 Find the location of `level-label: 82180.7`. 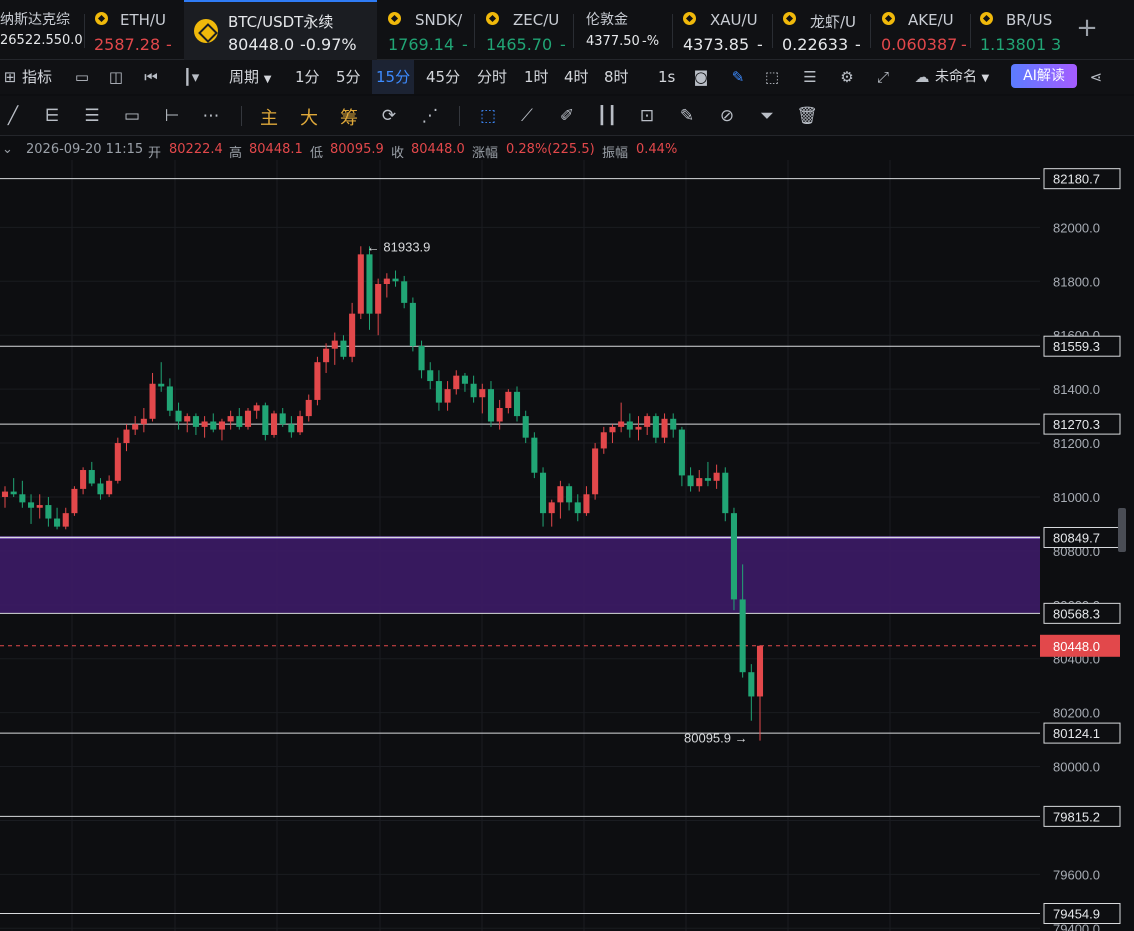

level-label: 82180.7 is located at coordinates (1076, 179).